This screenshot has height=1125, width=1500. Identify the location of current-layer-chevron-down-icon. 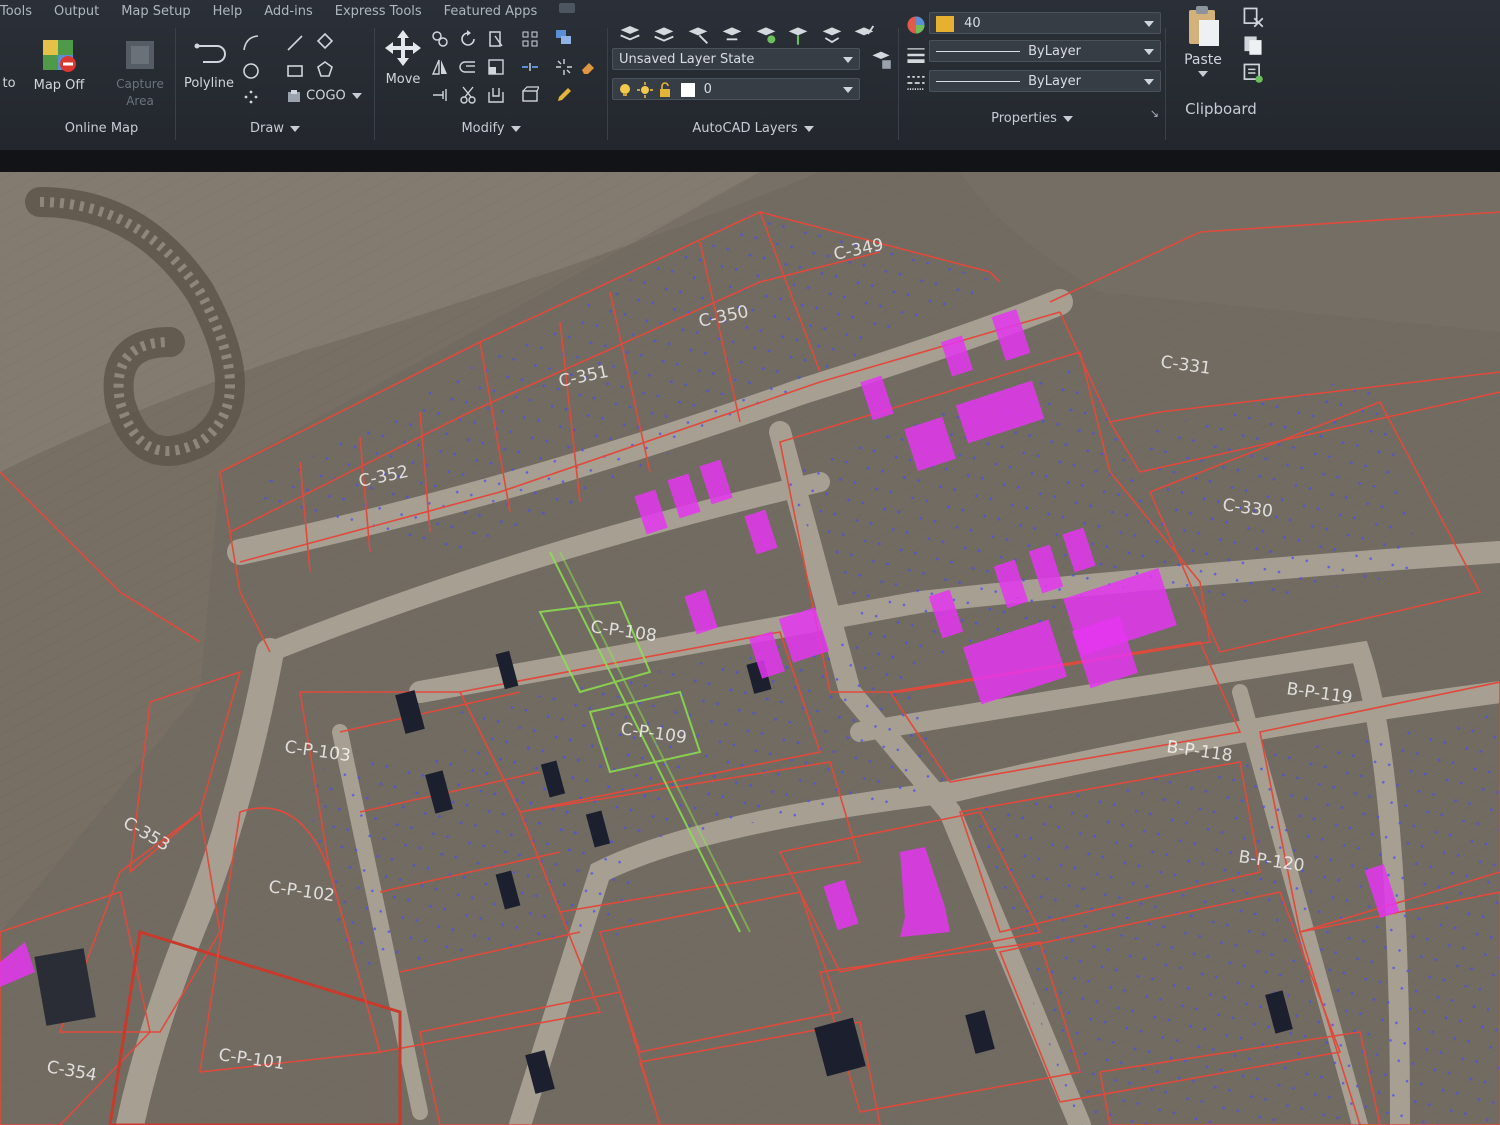
(848, 90).